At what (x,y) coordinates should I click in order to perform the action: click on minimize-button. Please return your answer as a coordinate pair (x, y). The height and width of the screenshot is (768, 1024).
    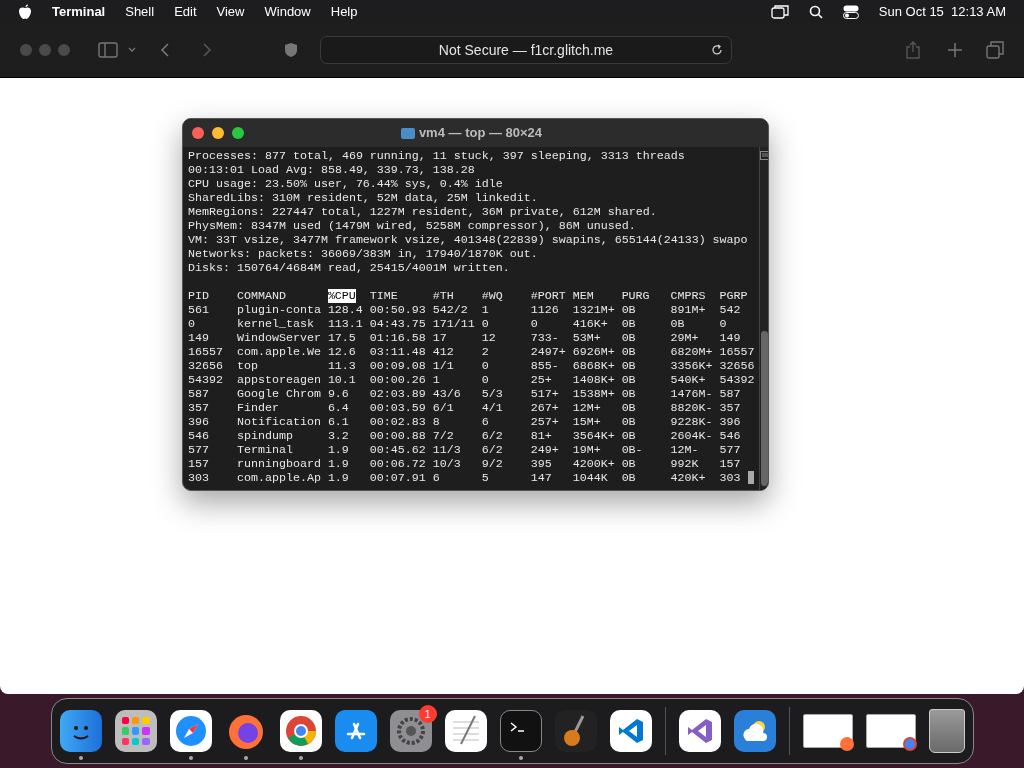
    Looking at the image, I should click on (218, 133).